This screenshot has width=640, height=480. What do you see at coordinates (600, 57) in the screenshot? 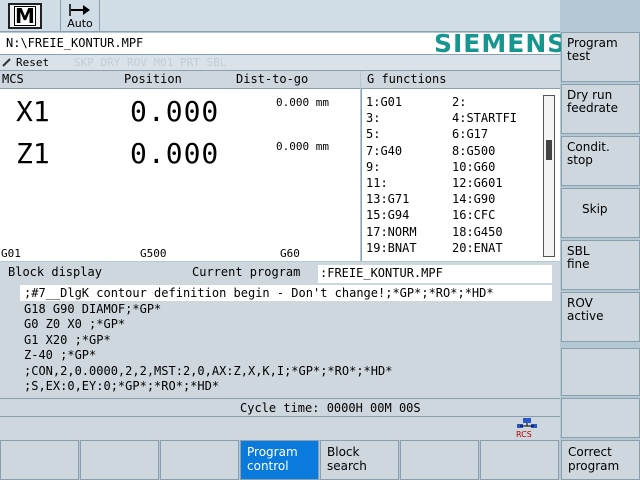
I see `vertical-softkey-1: Program test` at bounding box center [600, 57].